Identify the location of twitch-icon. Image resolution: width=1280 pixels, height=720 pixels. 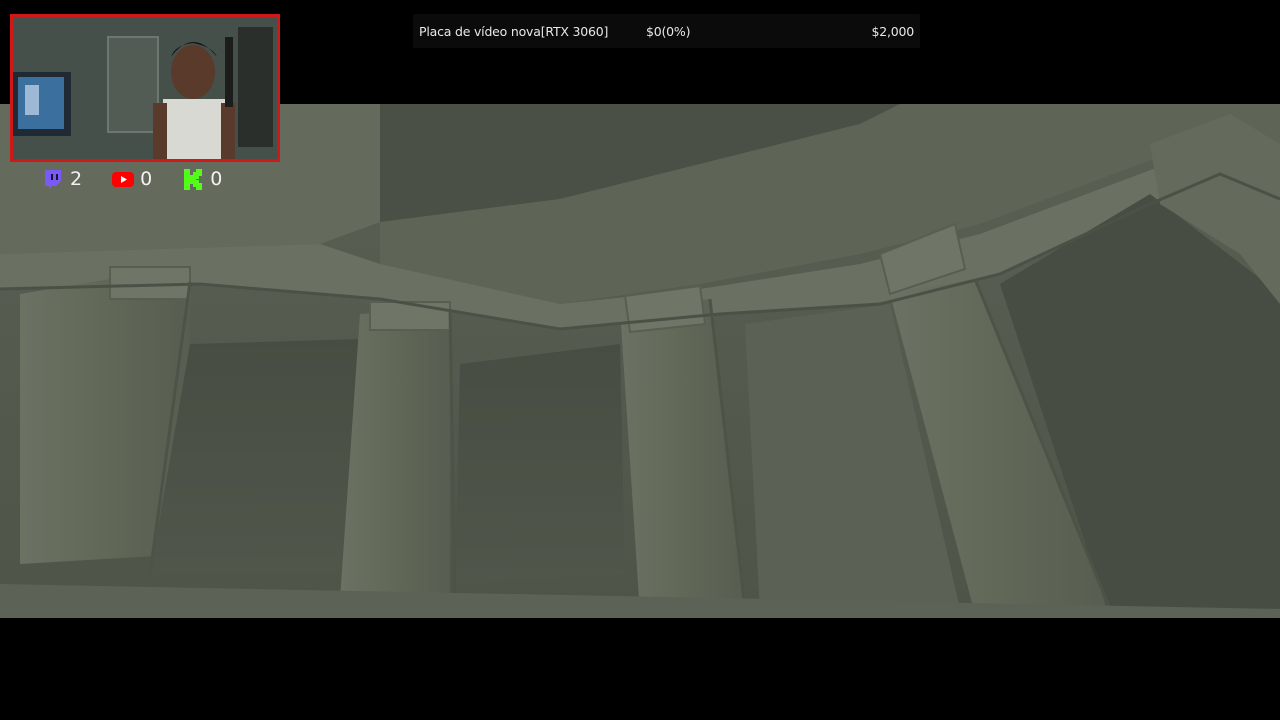
(53, 179).